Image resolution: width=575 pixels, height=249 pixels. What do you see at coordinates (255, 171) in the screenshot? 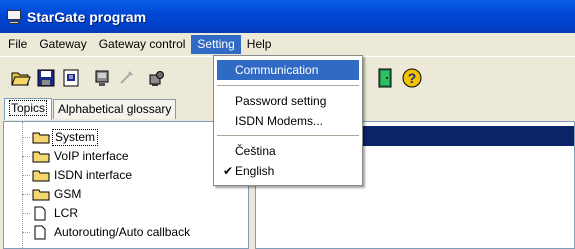
I see `menu-item-english-label: English` at bounding box center [255, 171].